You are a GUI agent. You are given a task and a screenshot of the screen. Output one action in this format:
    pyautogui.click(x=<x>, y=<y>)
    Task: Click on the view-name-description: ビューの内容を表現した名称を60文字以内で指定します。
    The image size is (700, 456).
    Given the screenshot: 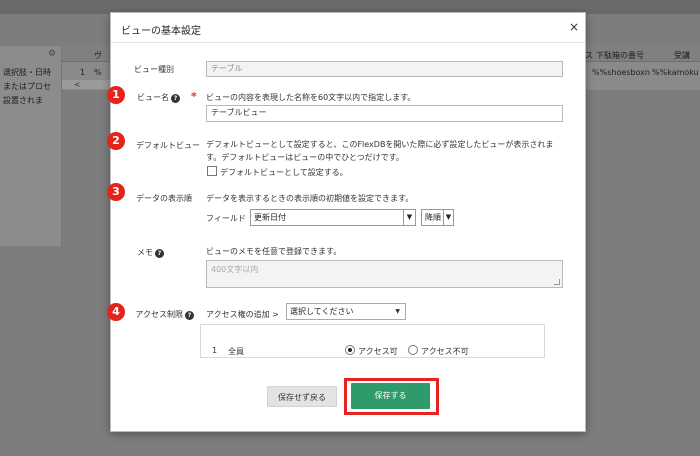 What is the action you would take?
    pyautogui.click(x=311, y=97)
    